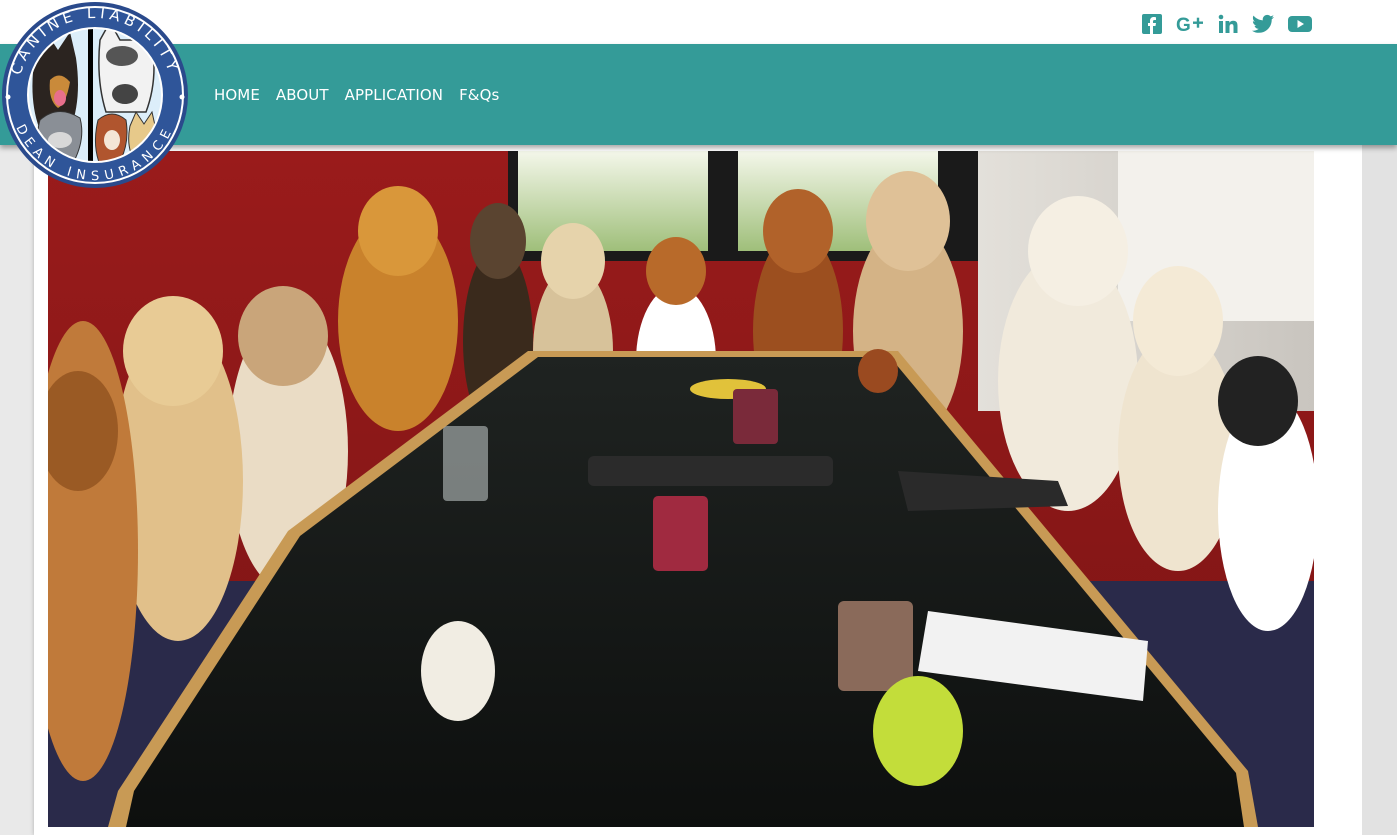 Image resolution: width=1397 pixels, height=835 pixels. Describe the element at coordinates (1152, 24) in the screenshot. I see `facebook-icon` at that location.